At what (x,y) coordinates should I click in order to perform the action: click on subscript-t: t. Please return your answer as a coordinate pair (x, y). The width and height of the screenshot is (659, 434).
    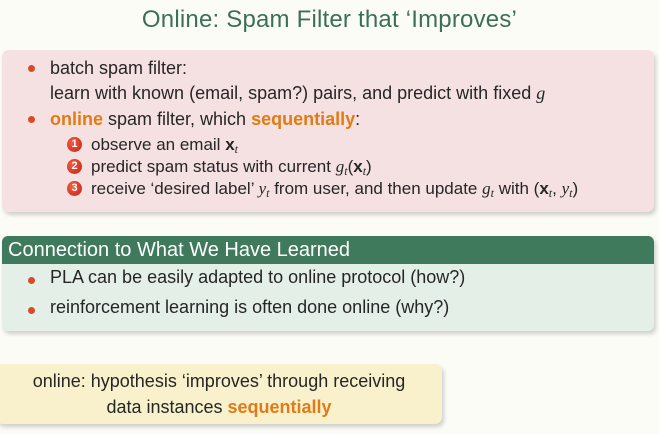
    Looking at the image, I should click on (236, 149).